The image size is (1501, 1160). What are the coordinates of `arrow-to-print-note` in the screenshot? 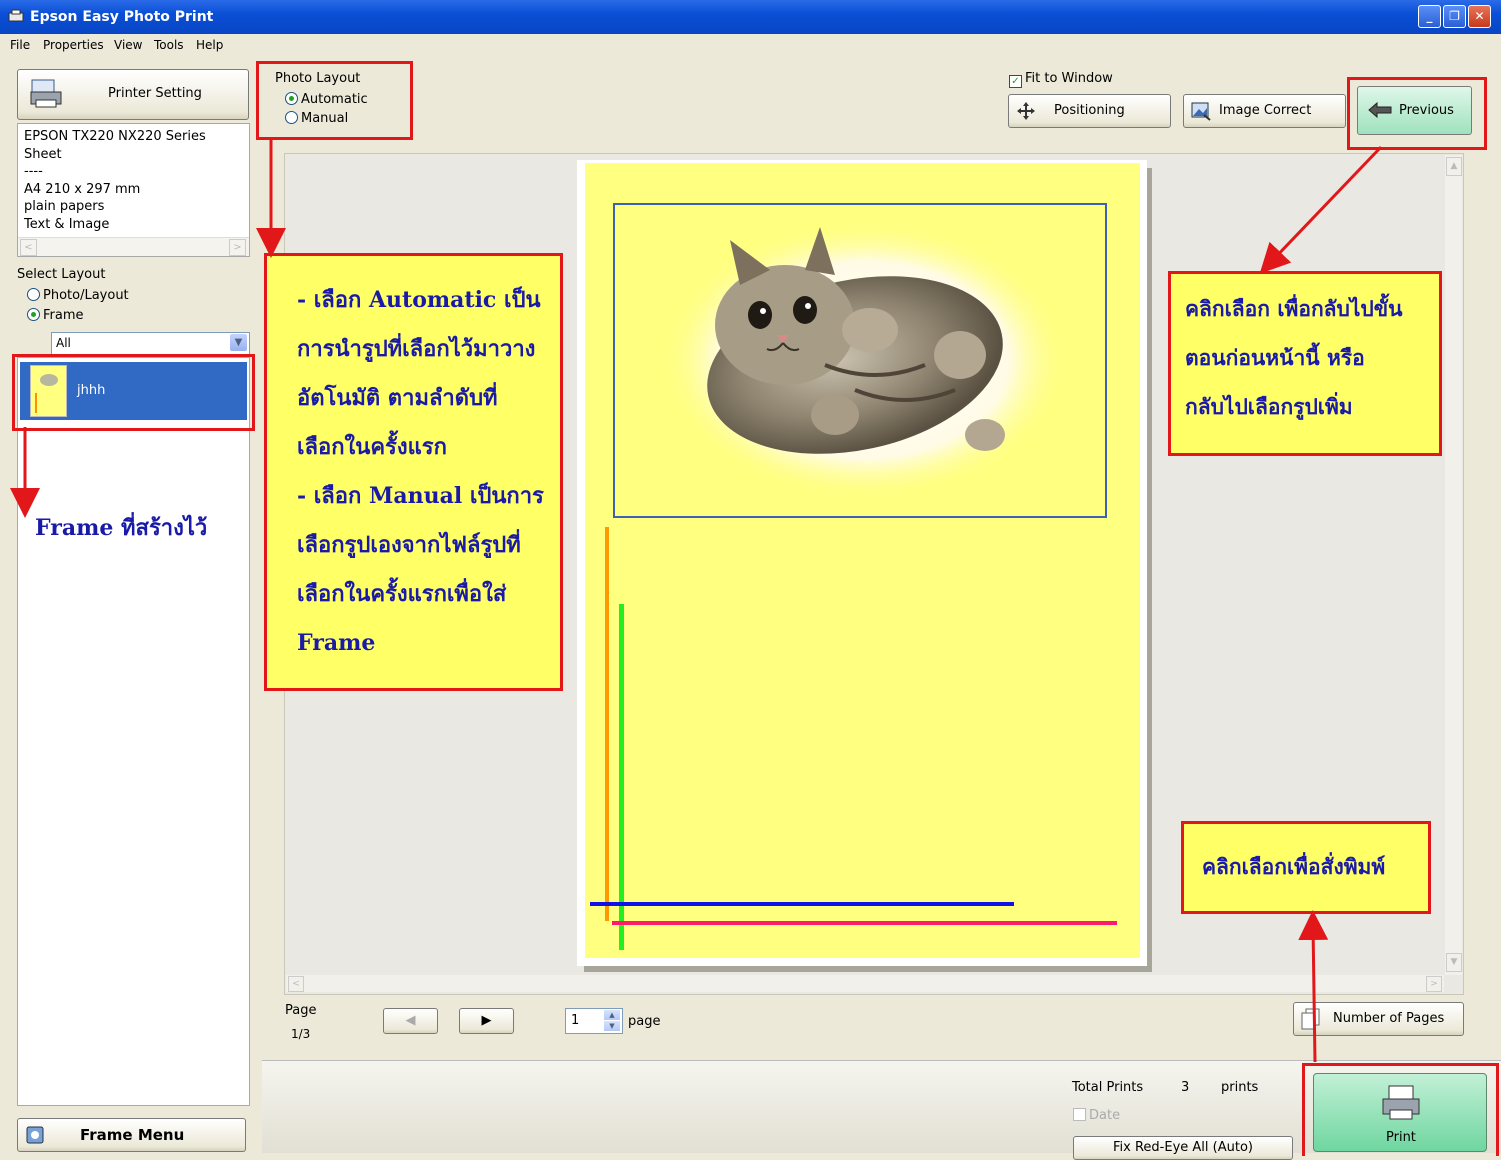 It's located at (1313, 986).